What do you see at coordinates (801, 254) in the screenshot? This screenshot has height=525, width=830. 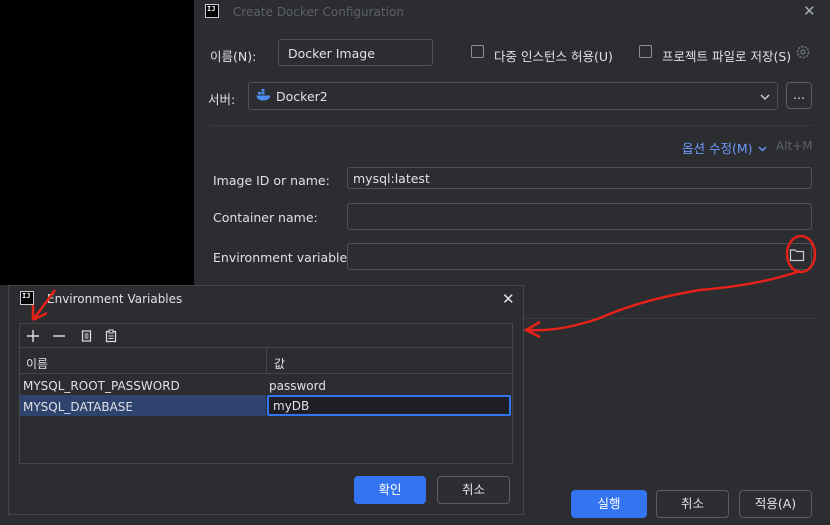 I see `annotation-circle` at bounding box center [801, 254].